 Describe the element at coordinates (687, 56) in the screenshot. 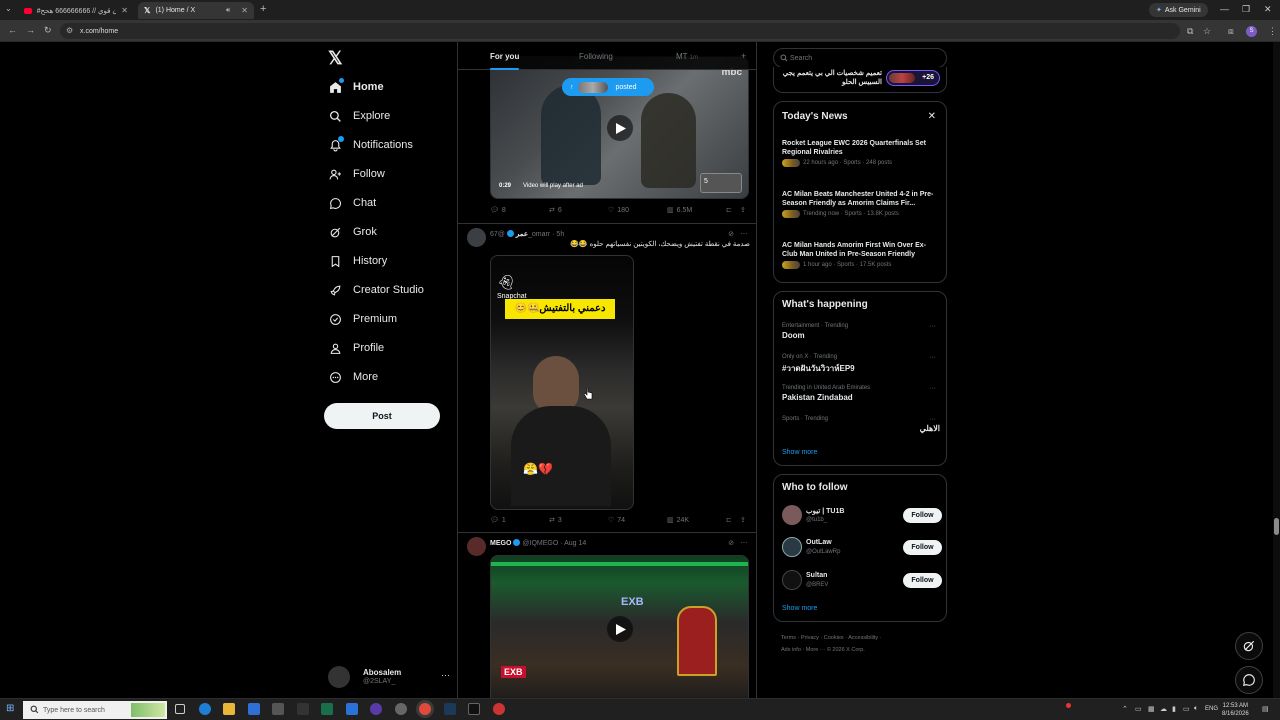

I see `tab-mt: MT 1m` at that location.